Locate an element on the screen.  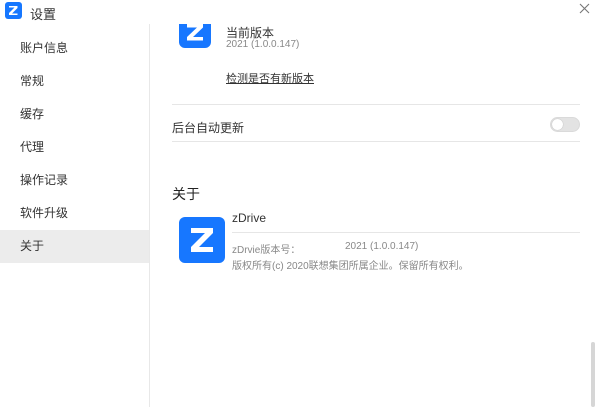
close-icon is located at coordinates (584, 8).